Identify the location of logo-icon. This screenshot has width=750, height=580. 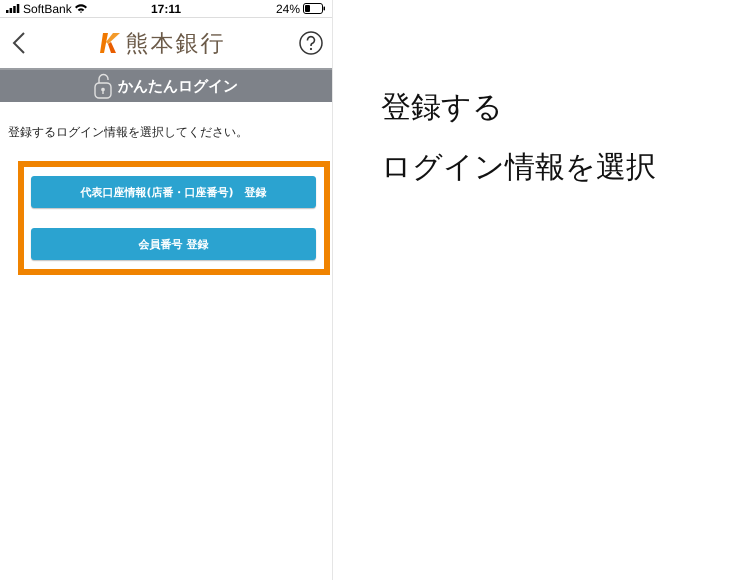
(110, 43).